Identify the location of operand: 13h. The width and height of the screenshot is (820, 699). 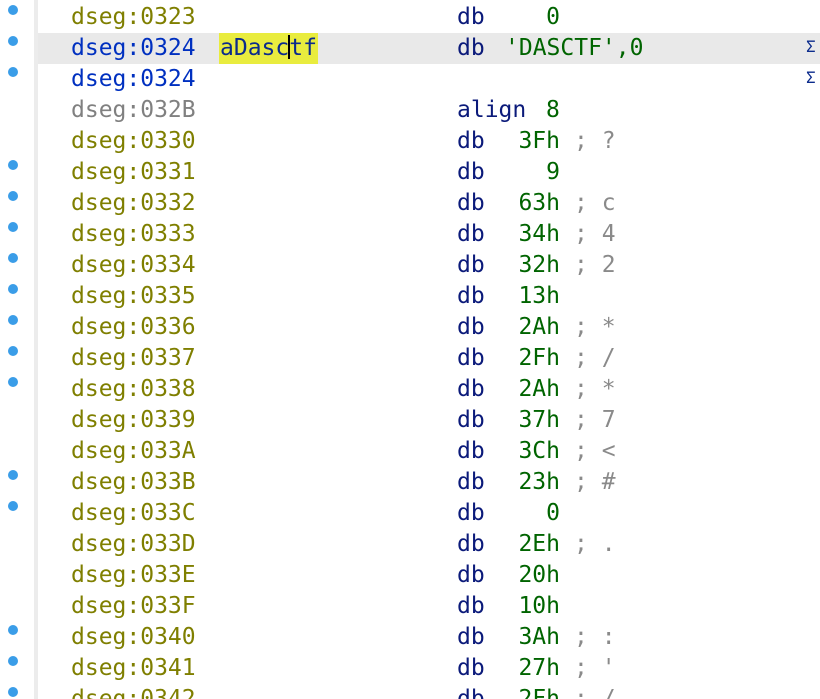
(539, 296).